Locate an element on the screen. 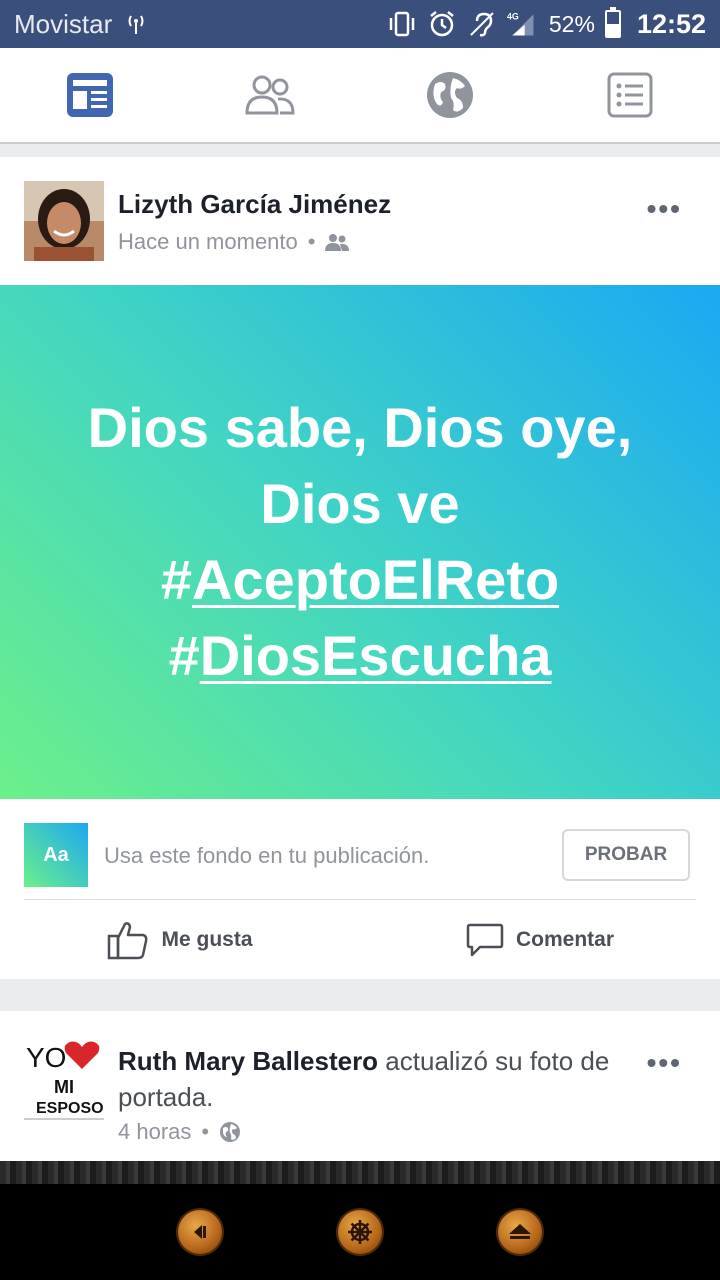 This screenshot has height=1280, width=720. svg-text: ESPOSO is located at coordinates (70, 1108).